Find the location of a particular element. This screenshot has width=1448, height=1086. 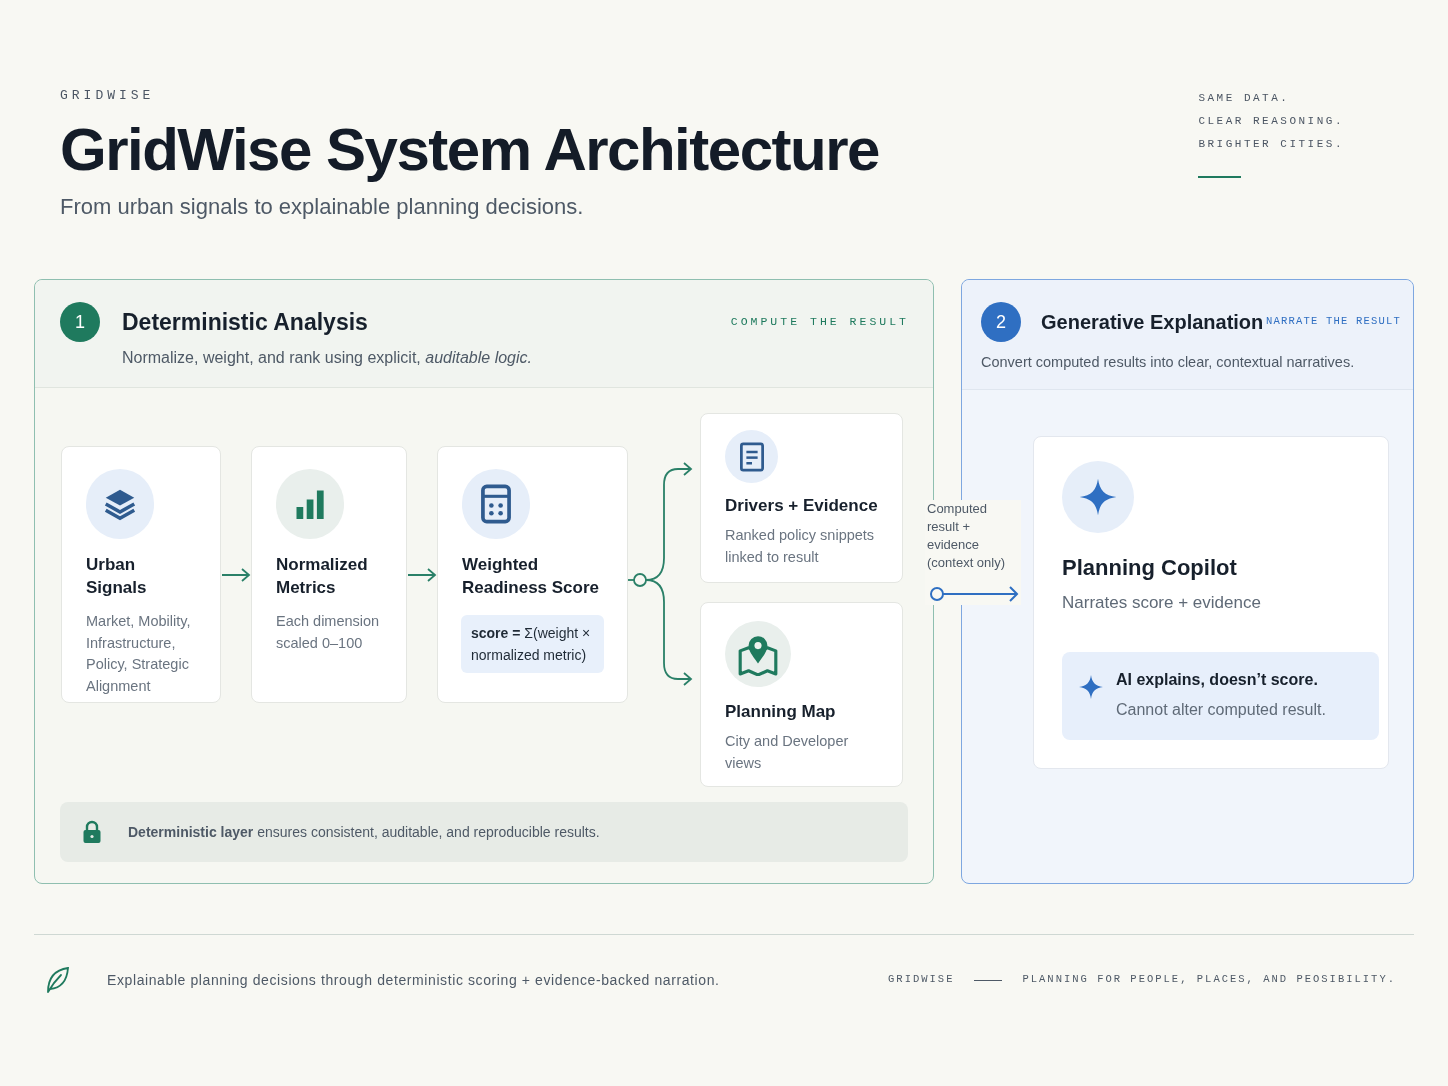

step-title: Urban Signals is located at coordinates (117, 576).